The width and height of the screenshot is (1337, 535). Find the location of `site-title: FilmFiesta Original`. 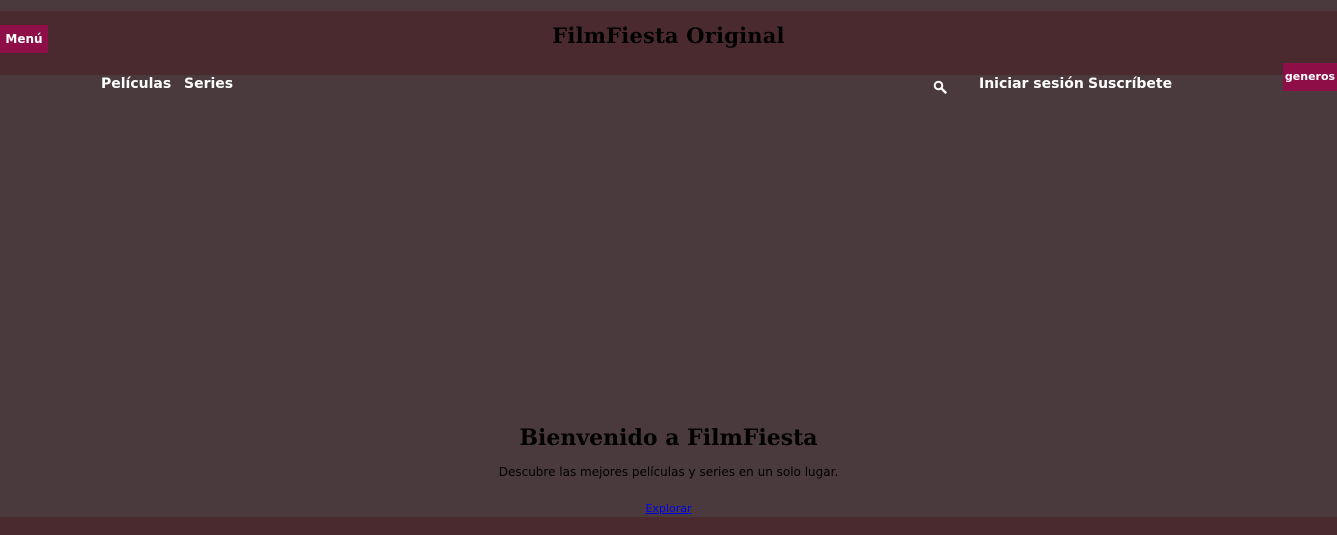

site-title: FilmFiesta Original is located at coordinates (668, 35).